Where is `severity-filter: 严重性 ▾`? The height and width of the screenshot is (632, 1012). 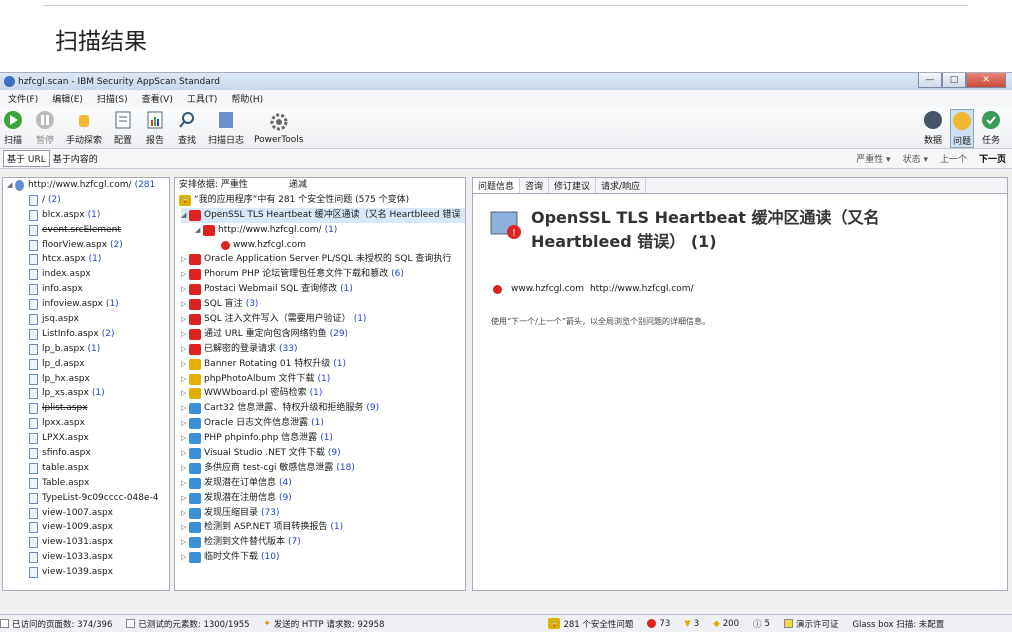 severity-filter: 严重性 ▾ is located at coordinates (873, 158).